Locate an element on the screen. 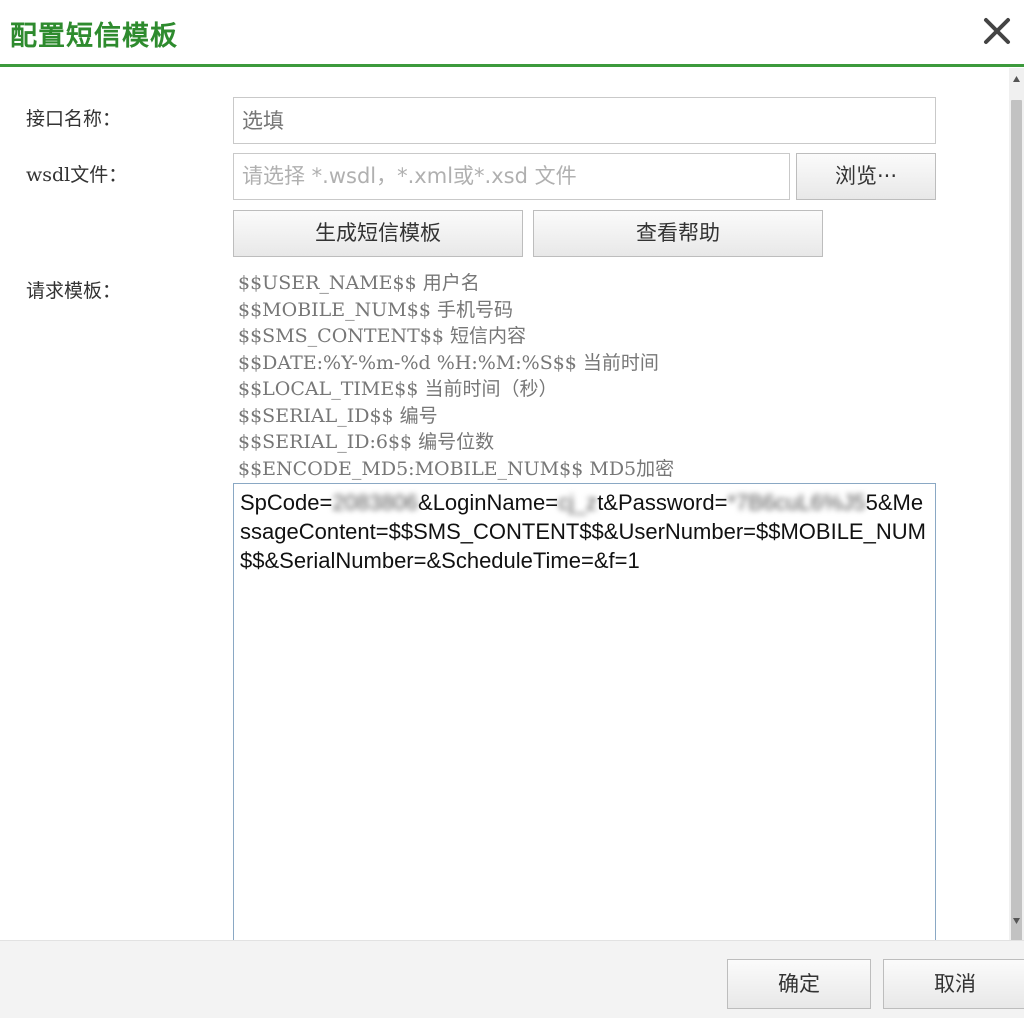 The image size is (1024, 1018). scroll-thumb is located at coordinates (1016, 535).